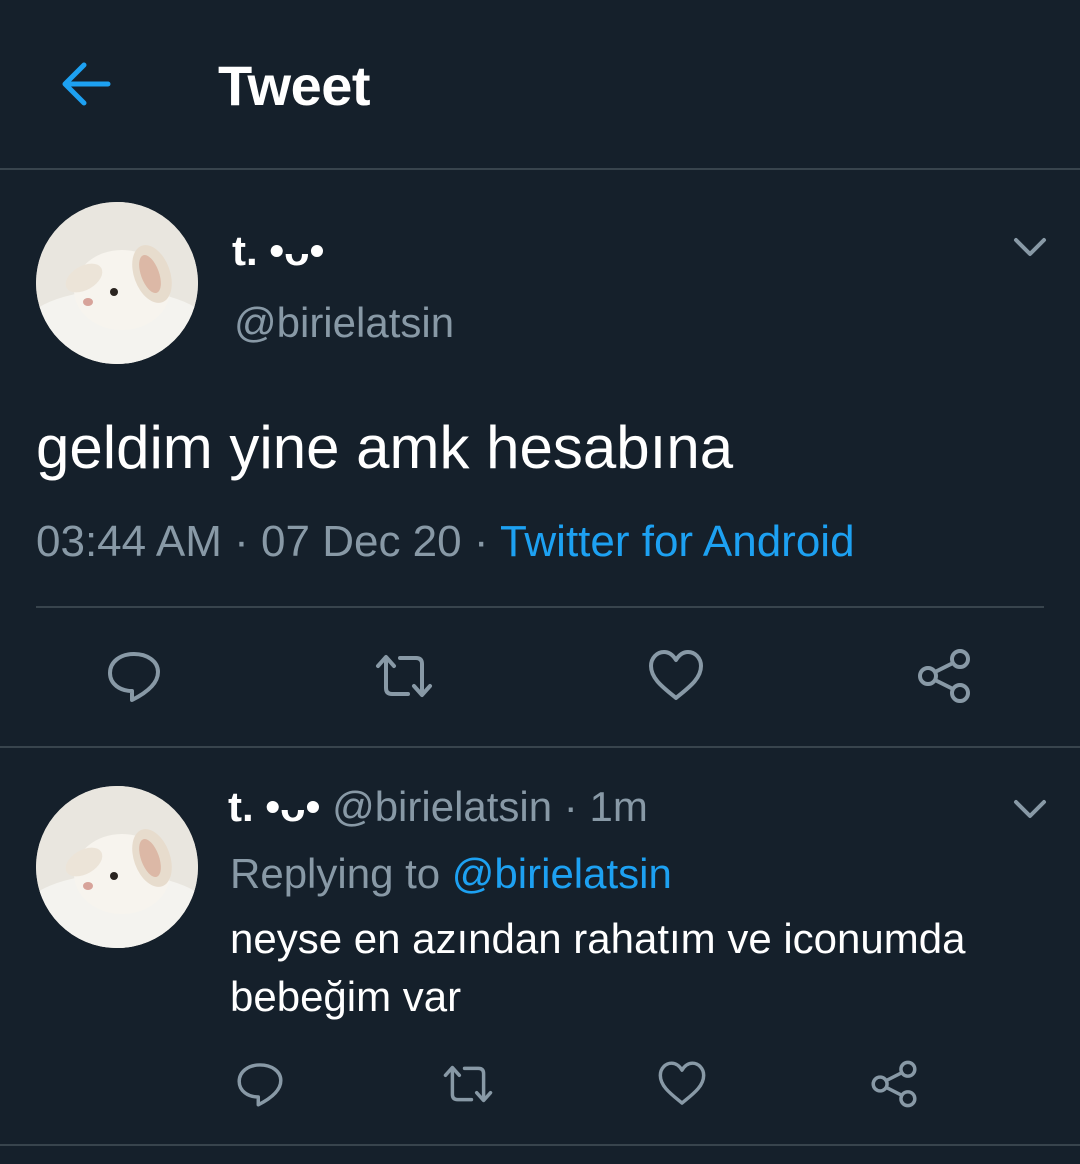 This screenshot has height=1164, width=1080. Describe the element at coordinates (335, 873) in the screenshot. I see `replying-label: Replying to` at that location.